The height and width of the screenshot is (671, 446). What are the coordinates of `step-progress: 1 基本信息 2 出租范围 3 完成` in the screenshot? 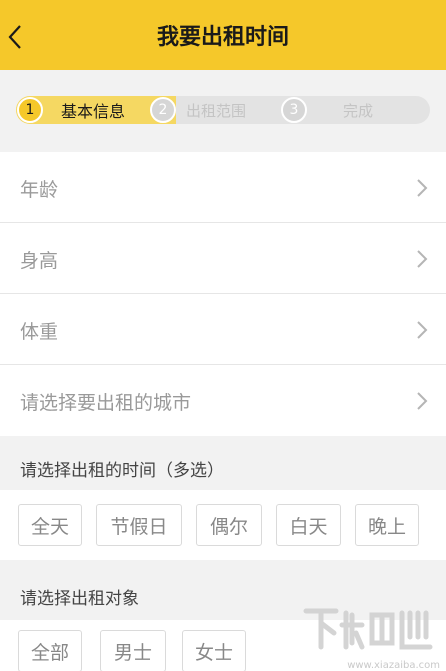 It's located at (223, 111).